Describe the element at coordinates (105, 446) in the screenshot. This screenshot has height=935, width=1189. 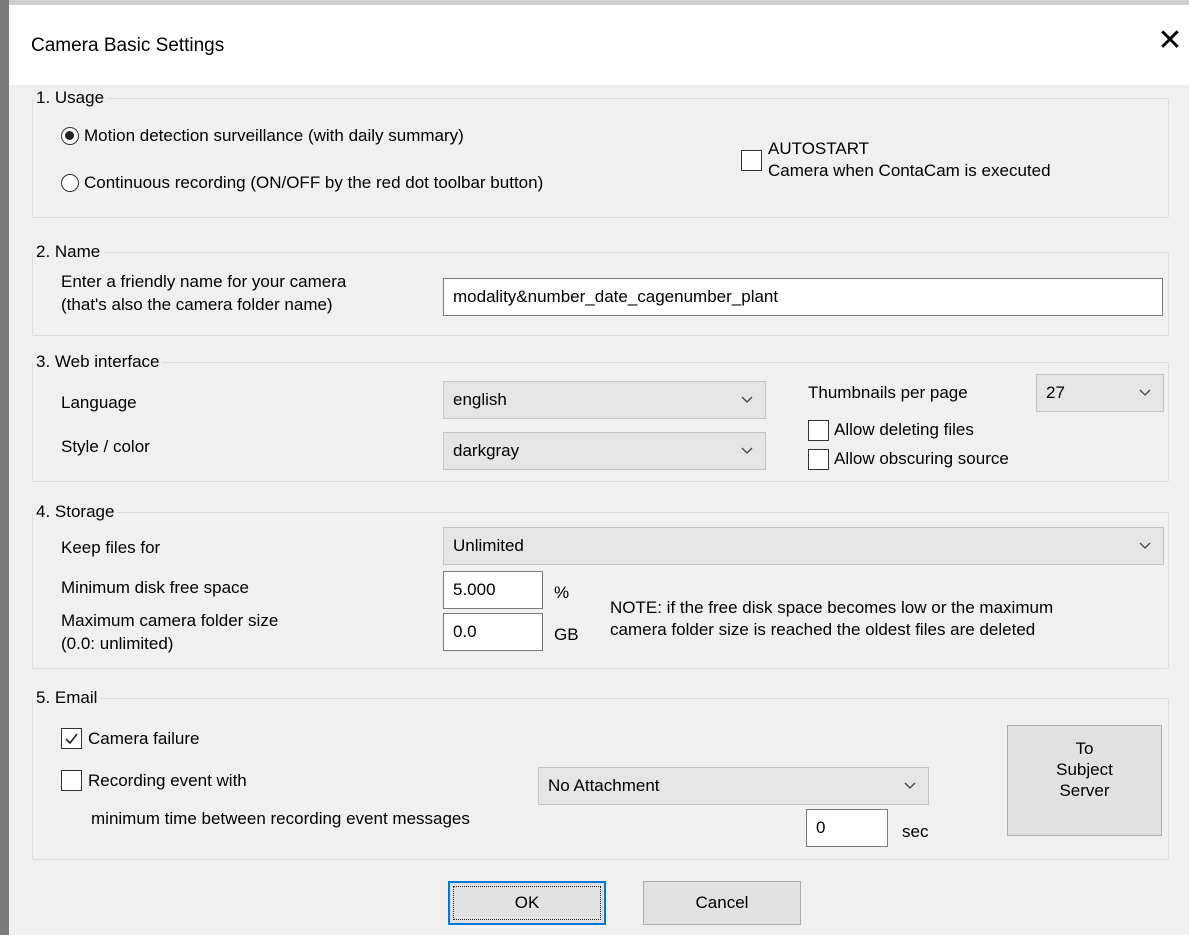
I see `style-label: Style / color` at that location.